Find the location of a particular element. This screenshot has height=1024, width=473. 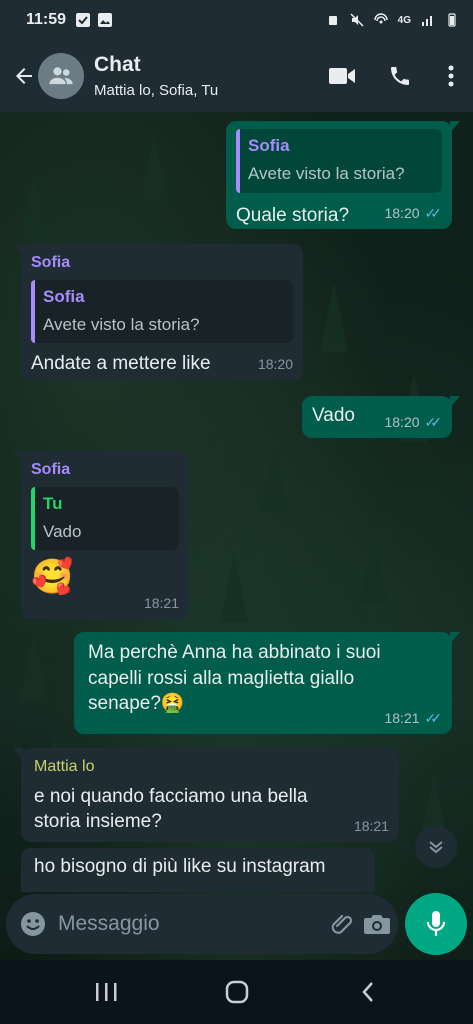

system-nav-bar is located at coordinates (236, 992).